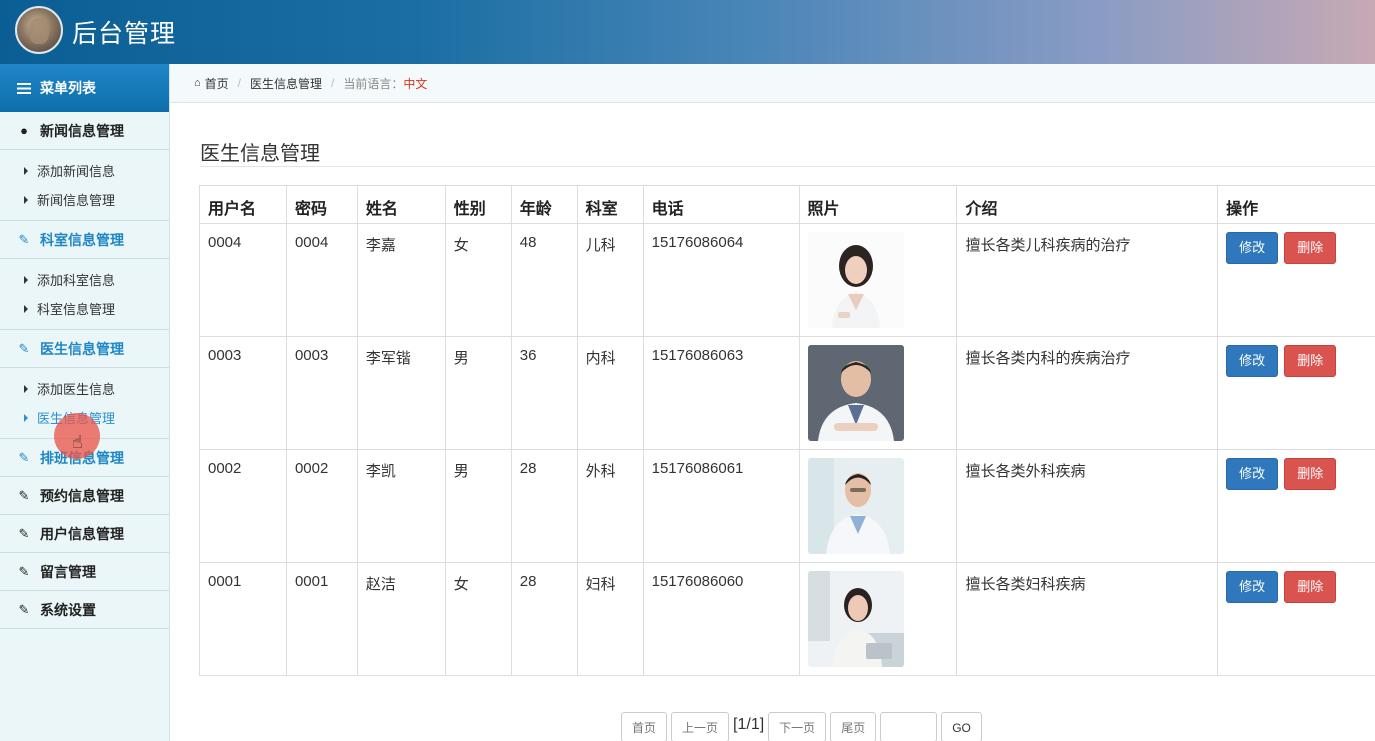 The height and width of the screenshot is (741, 1375). What do you see at coordinates (321, 506) in the screenshot?
I see `cell-password: 0002` at bounding box center [321, 506].